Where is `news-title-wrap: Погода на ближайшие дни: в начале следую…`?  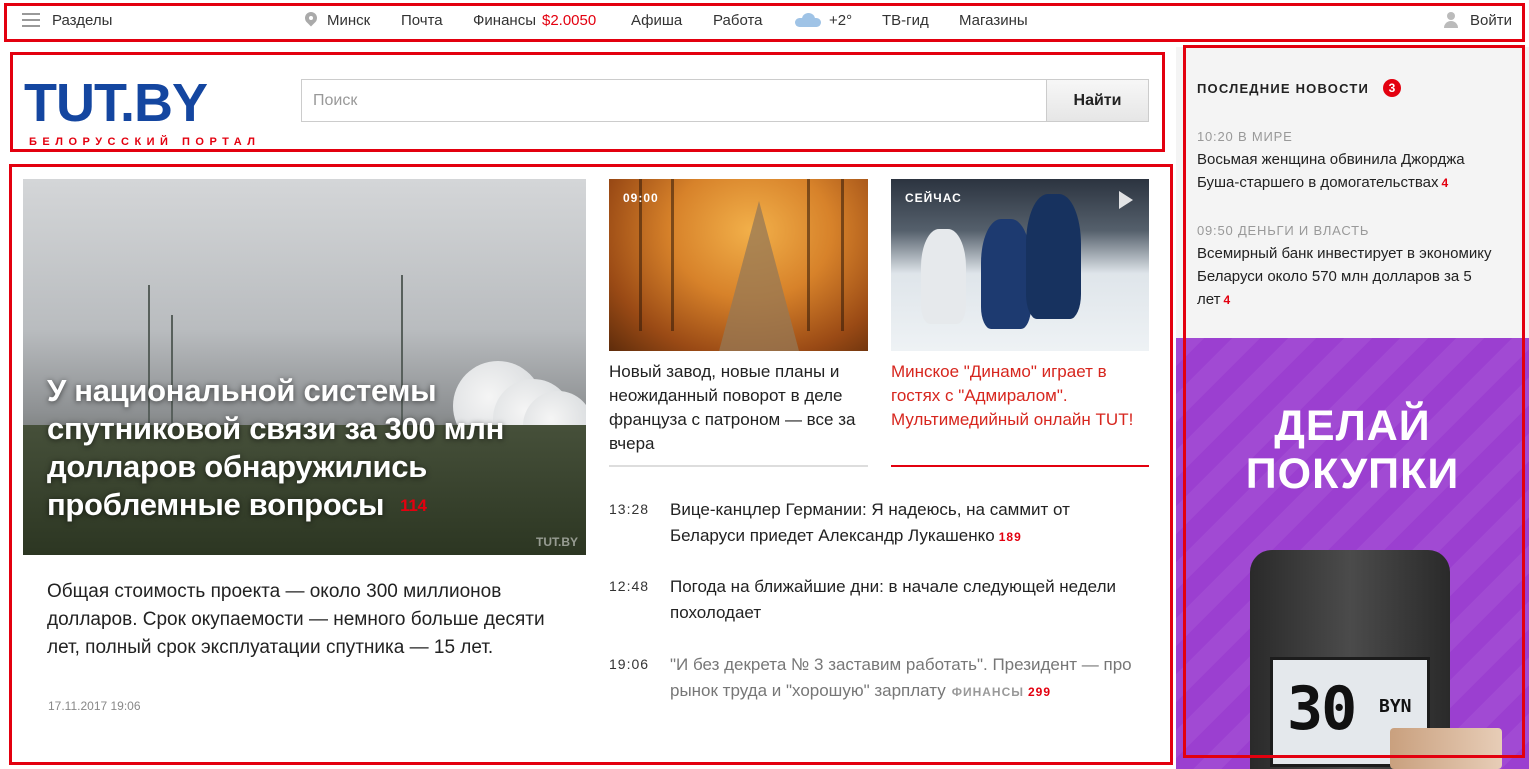
news-title-wrap: Погода на ближайшие дни: в начале следую… is located at coordinates (909, 600).